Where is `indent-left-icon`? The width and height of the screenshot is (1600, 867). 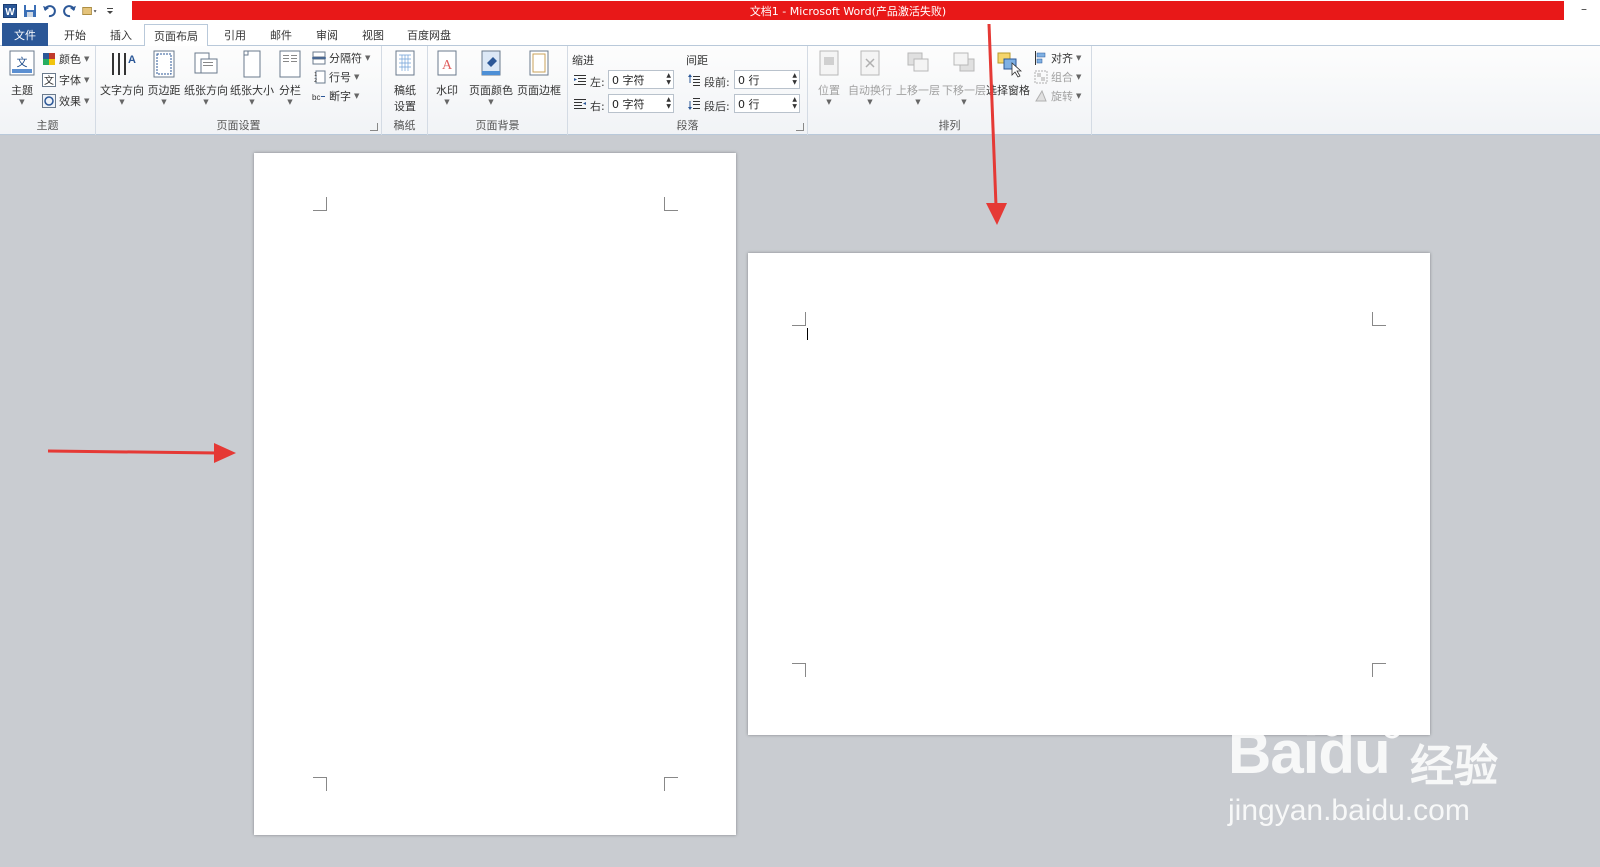
indent-left-icon is located at coordinates (580, 80).